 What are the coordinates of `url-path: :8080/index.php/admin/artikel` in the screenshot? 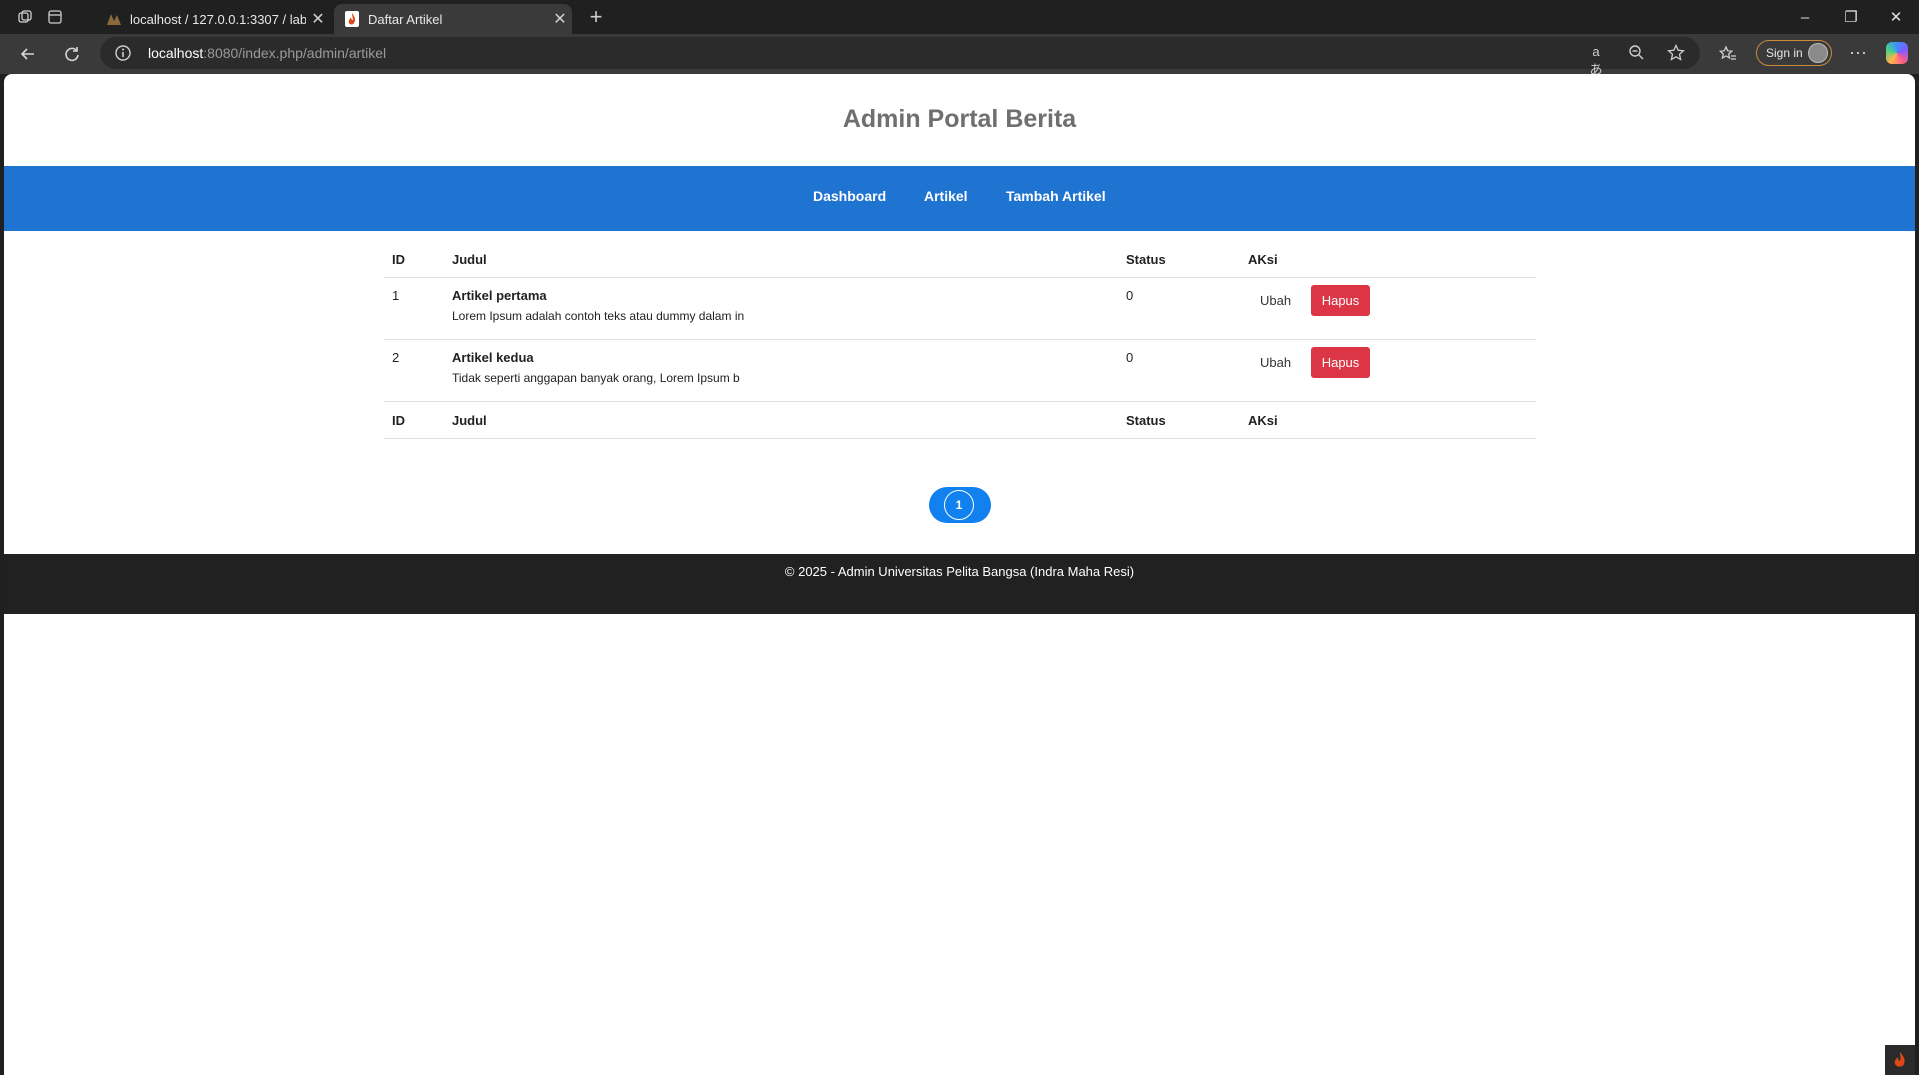 It's located at (295, 53).